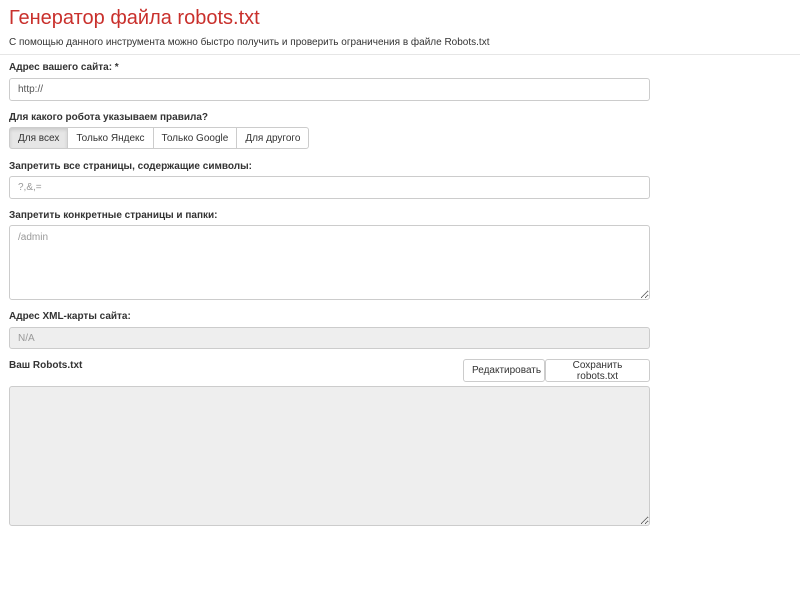 This screenshot has width=800, height=600. I want to click on robot-label: Для какого робота указываем правила?, so click(109, 117).